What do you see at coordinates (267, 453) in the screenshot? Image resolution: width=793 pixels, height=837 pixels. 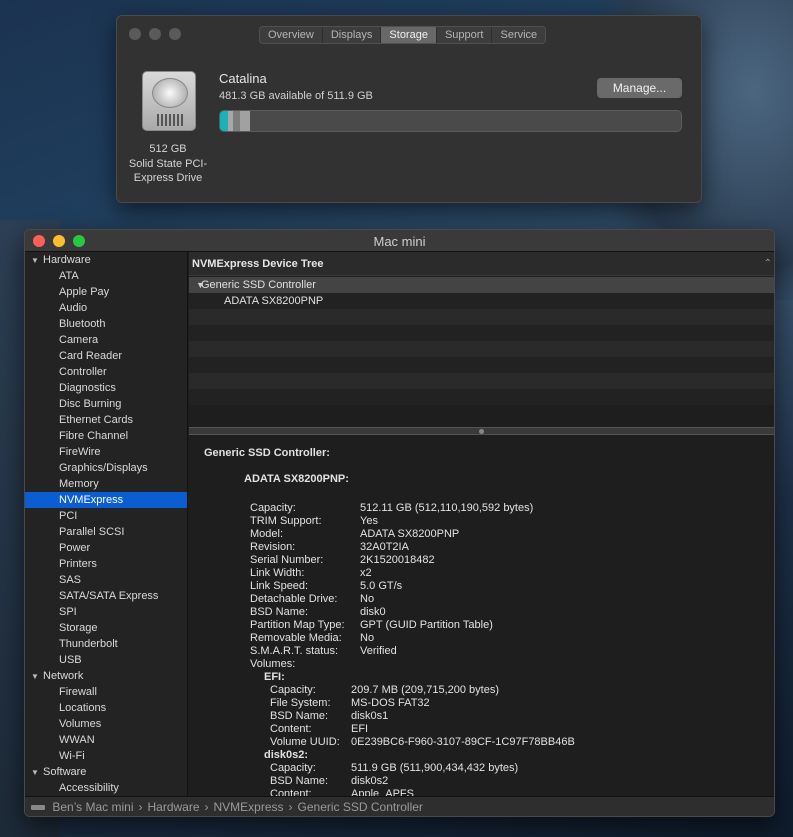 I see `detail-heading: Generic SSD Controller:` at bounding box center [267, 453].